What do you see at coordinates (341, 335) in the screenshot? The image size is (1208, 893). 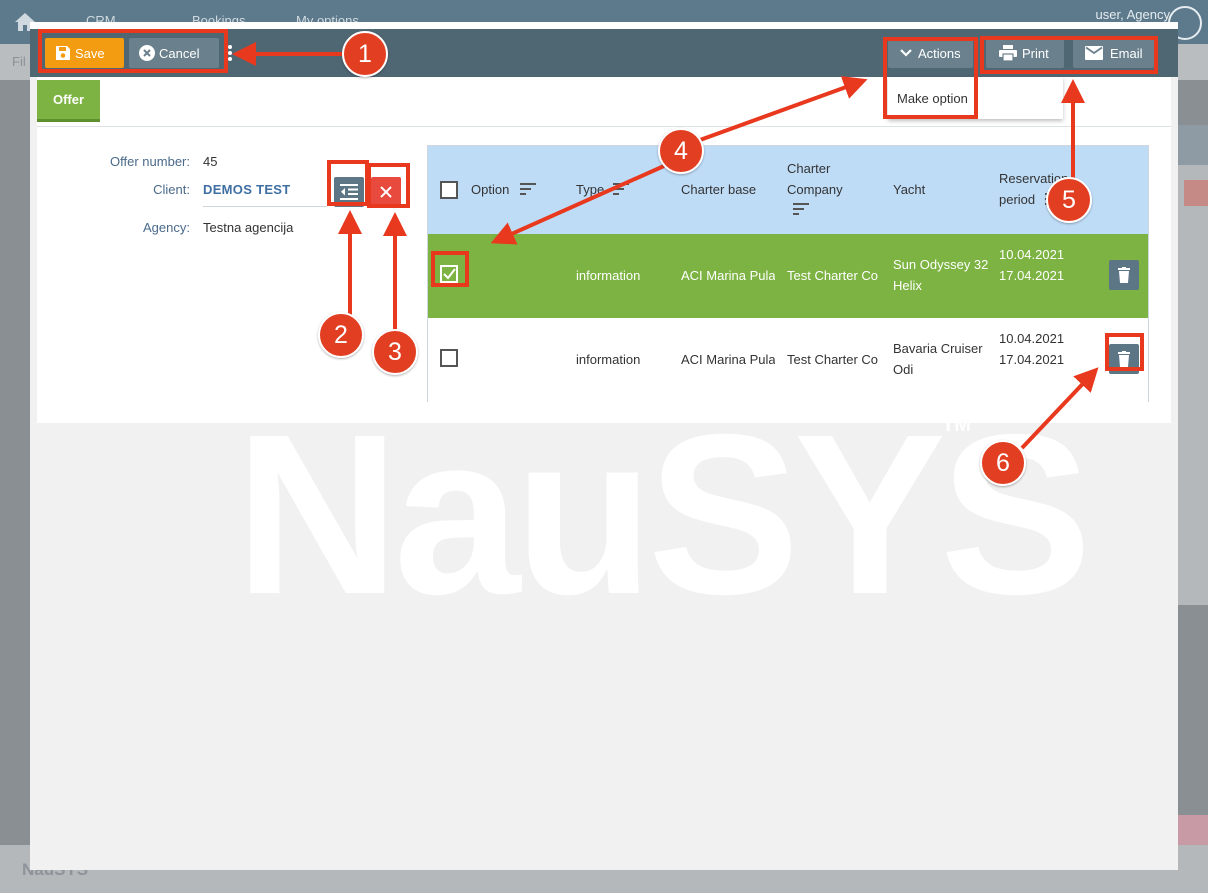 I see `annotation-badge-2: 2` at bounding box center [341, 335].